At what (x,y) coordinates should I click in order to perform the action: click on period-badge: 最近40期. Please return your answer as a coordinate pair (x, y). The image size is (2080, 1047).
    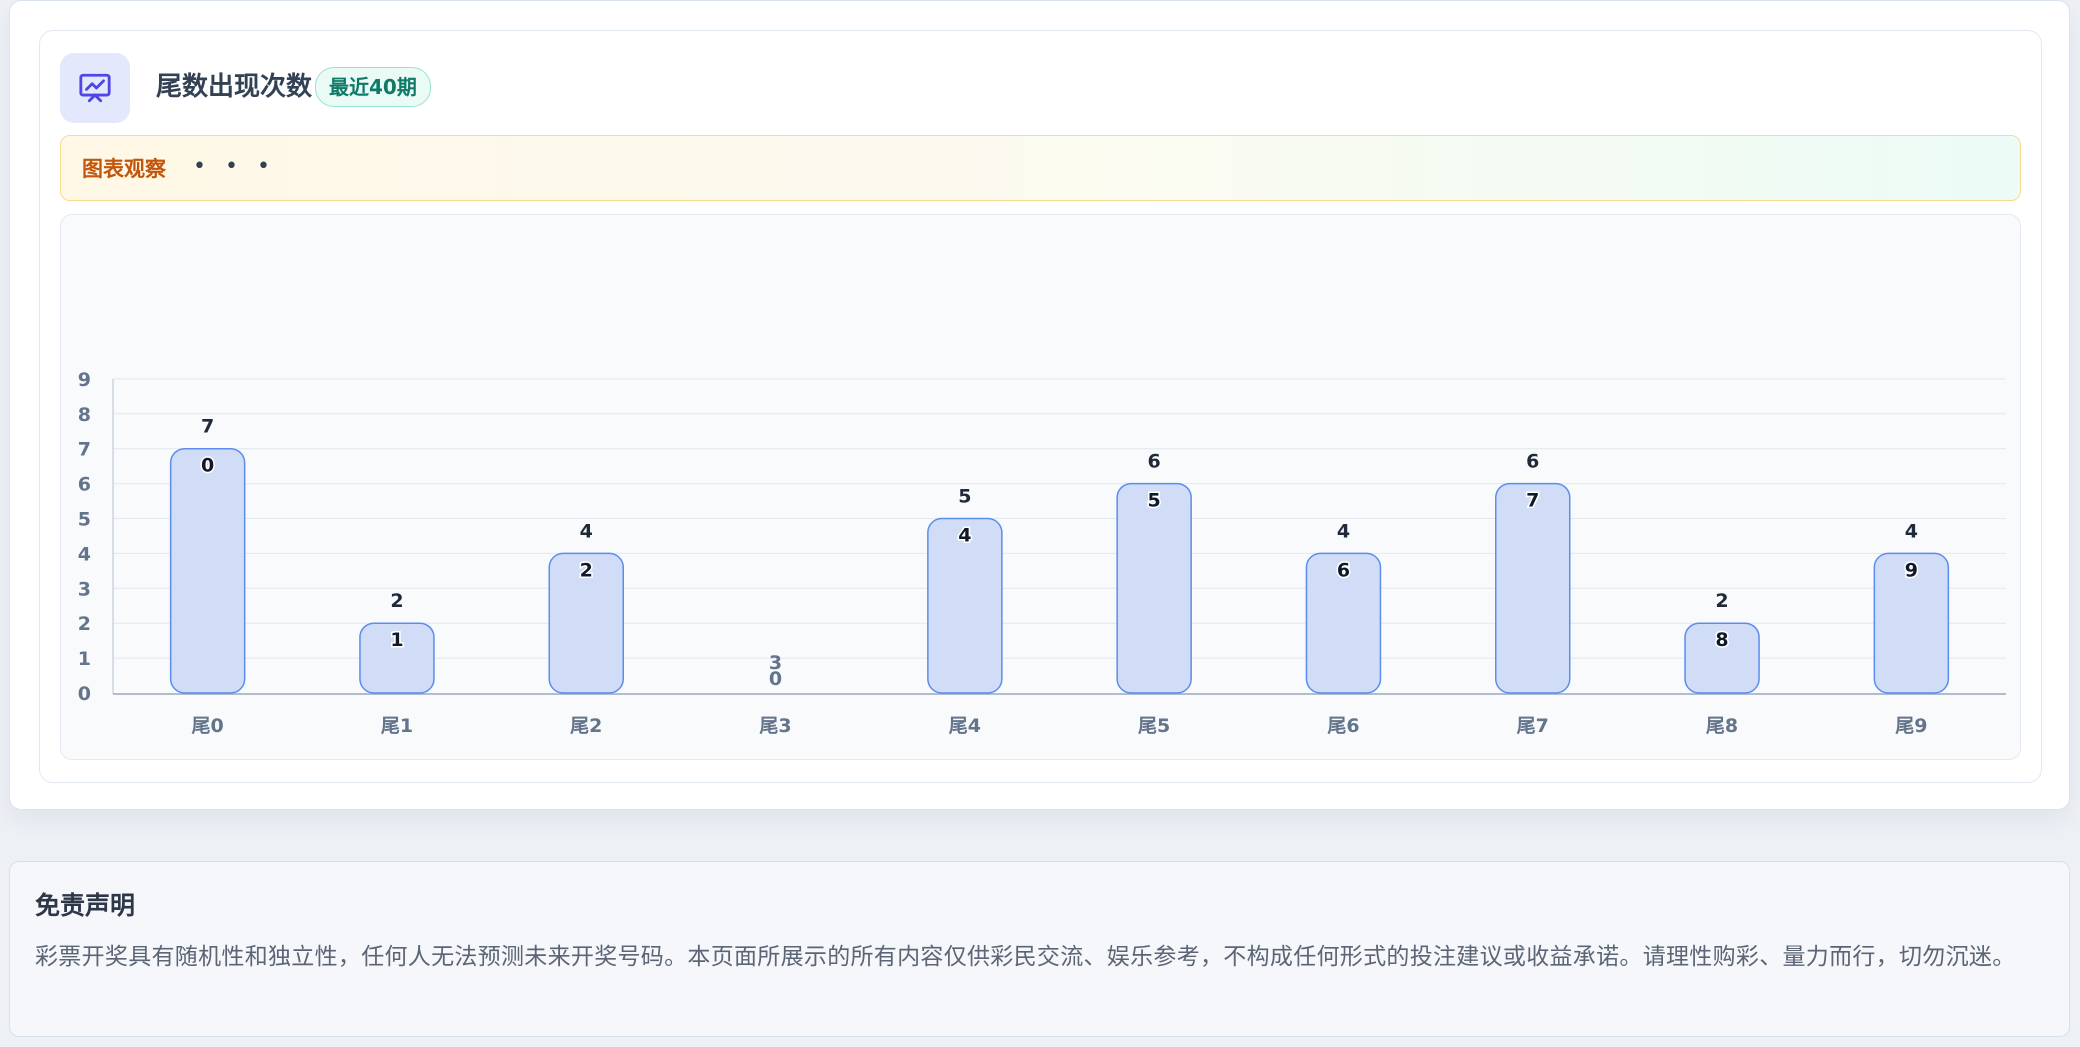
    Looking at the image, I should click on (373, 87).